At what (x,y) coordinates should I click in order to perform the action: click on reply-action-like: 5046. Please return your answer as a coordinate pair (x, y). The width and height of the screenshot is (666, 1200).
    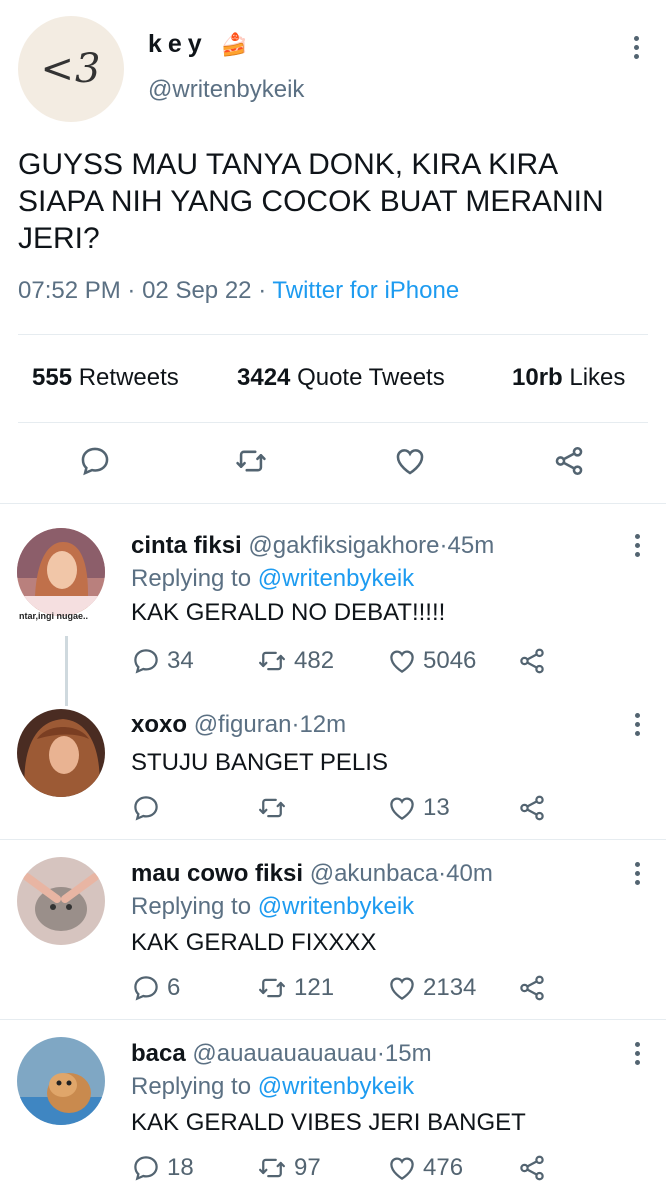
    Looking at the image, I should click on (431, 661).